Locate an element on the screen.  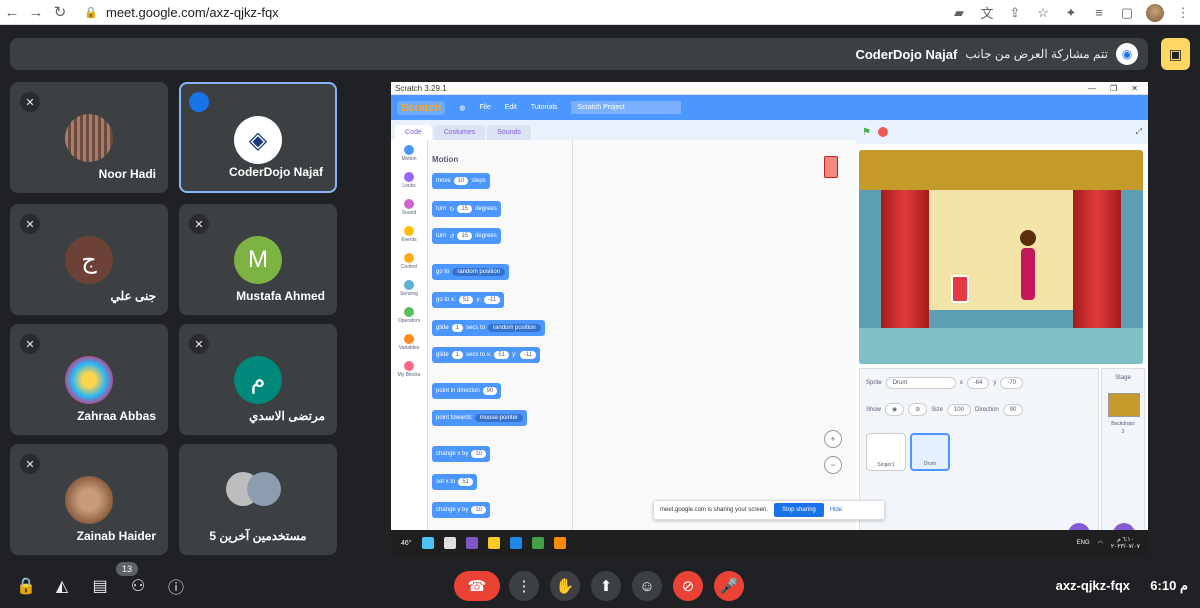
y-input: -70 is located at coordinates (1012, 383).